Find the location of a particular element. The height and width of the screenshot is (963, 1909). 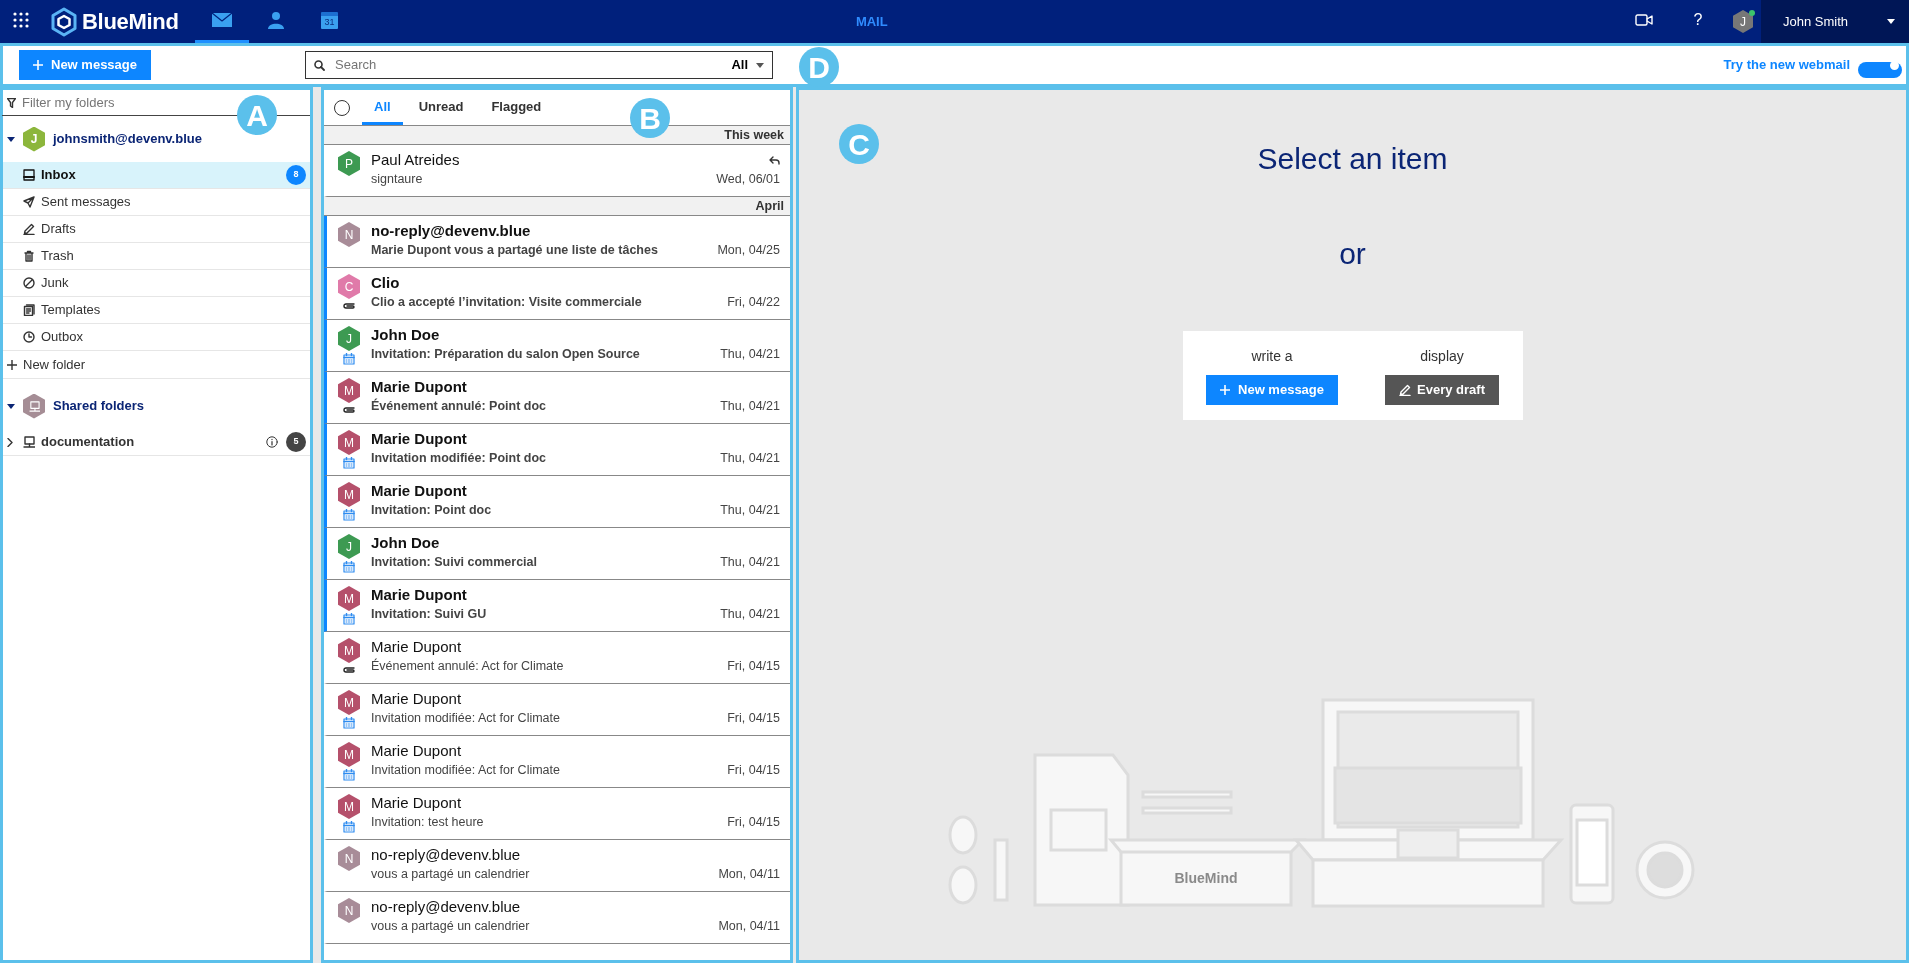

plus-icon is located at coordinates (1225, 390).